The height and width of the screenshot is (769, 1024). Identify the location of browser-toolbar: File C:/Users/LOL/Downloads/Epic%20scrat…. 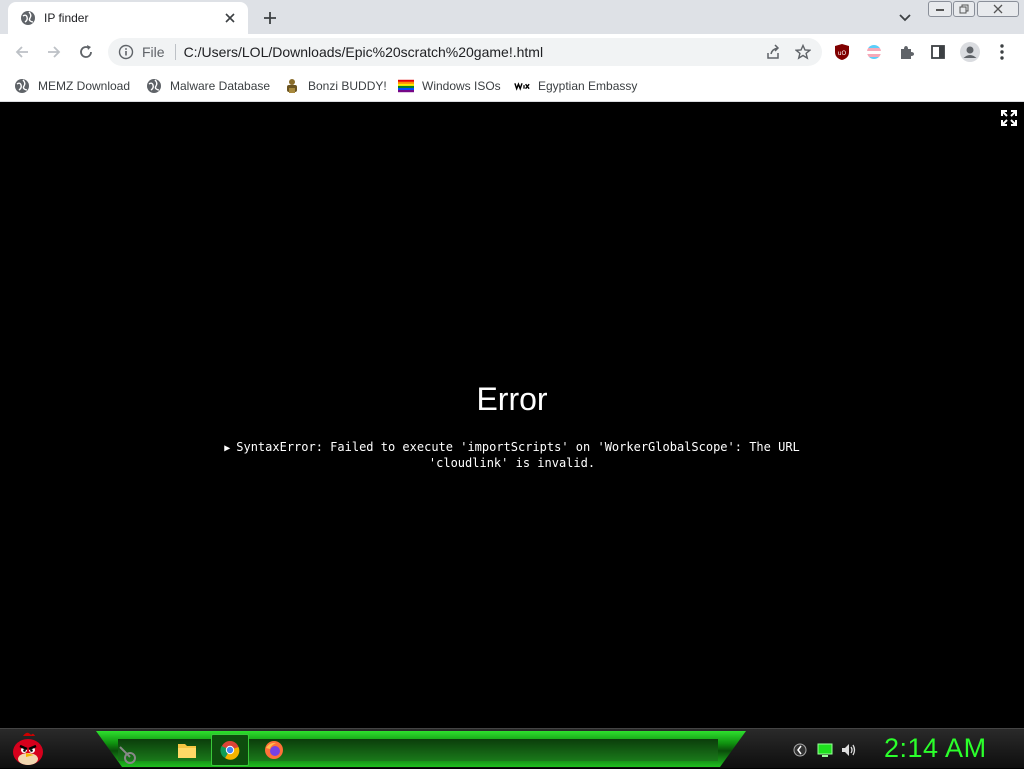
(512, 52).